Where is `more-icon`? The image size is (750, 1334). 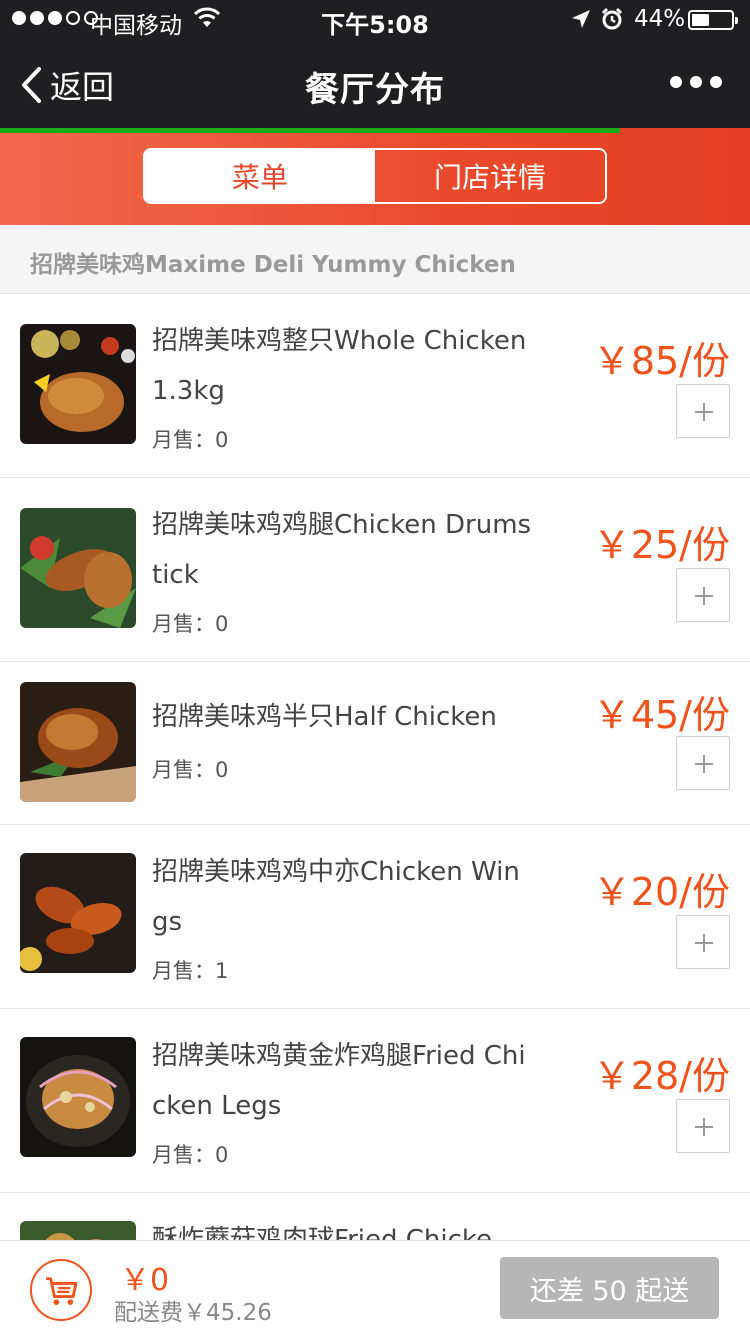
more-icon is located at coordinates (696, 82).